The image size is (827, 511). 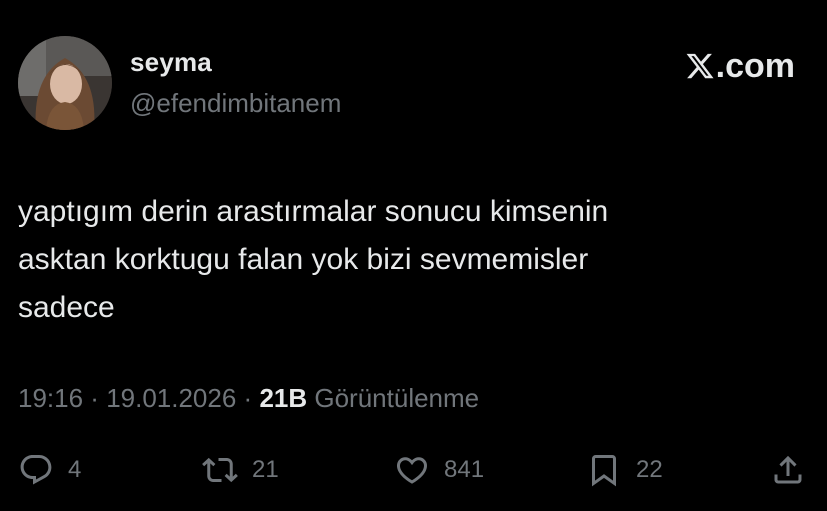 What do you see at coordinates (220, 470) in the screenshot?
I see `retweet-icon` at bounding box center [220, 470].